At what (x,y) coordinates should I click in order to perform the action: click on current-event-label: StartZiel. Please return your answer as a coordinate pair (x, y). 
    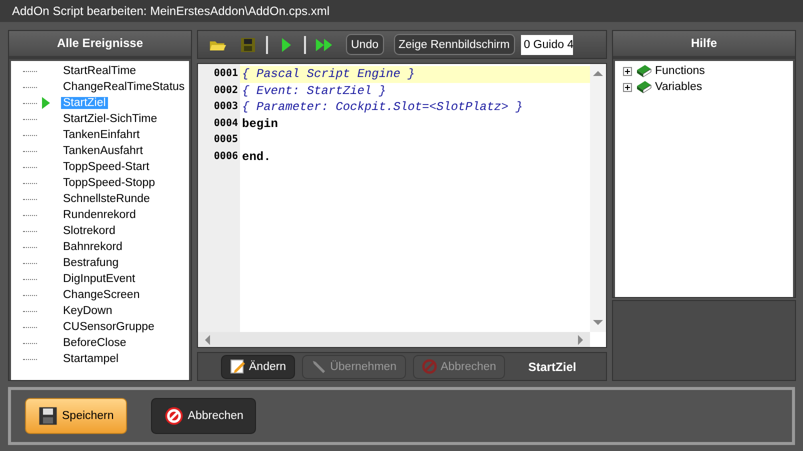
    Looking at the image, I should click on (552, 367).